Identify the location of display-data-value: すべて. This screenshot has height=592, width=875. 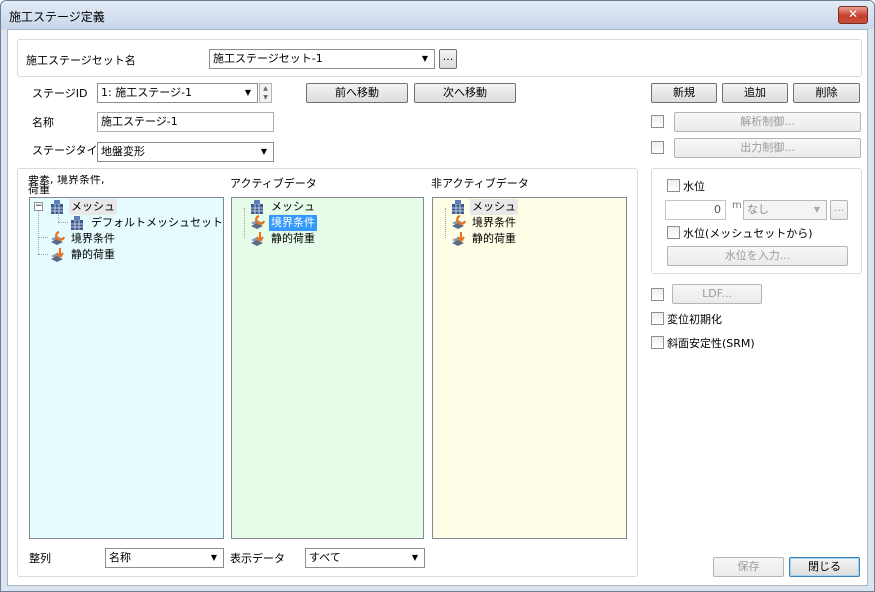
(325, 557).